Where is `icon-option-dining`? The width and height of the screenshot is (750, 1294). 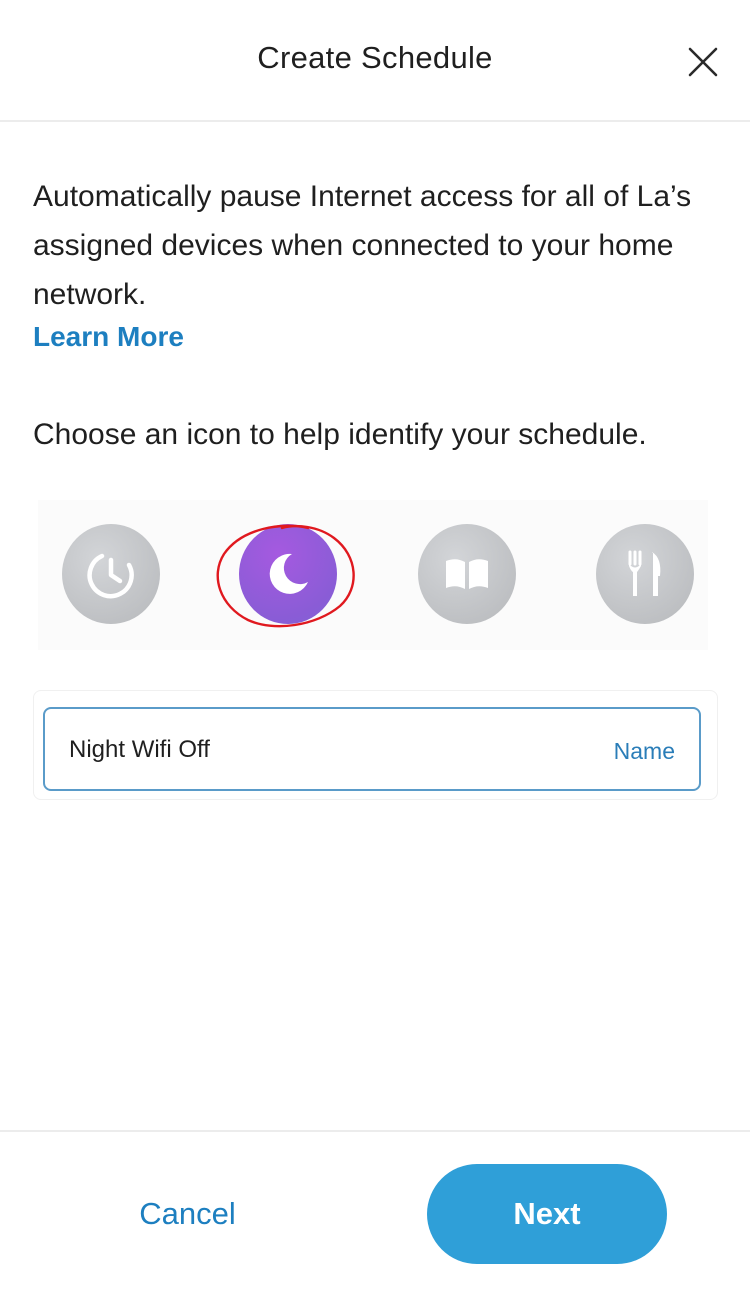 icon-option-dining is located at coordinates (645, 574).